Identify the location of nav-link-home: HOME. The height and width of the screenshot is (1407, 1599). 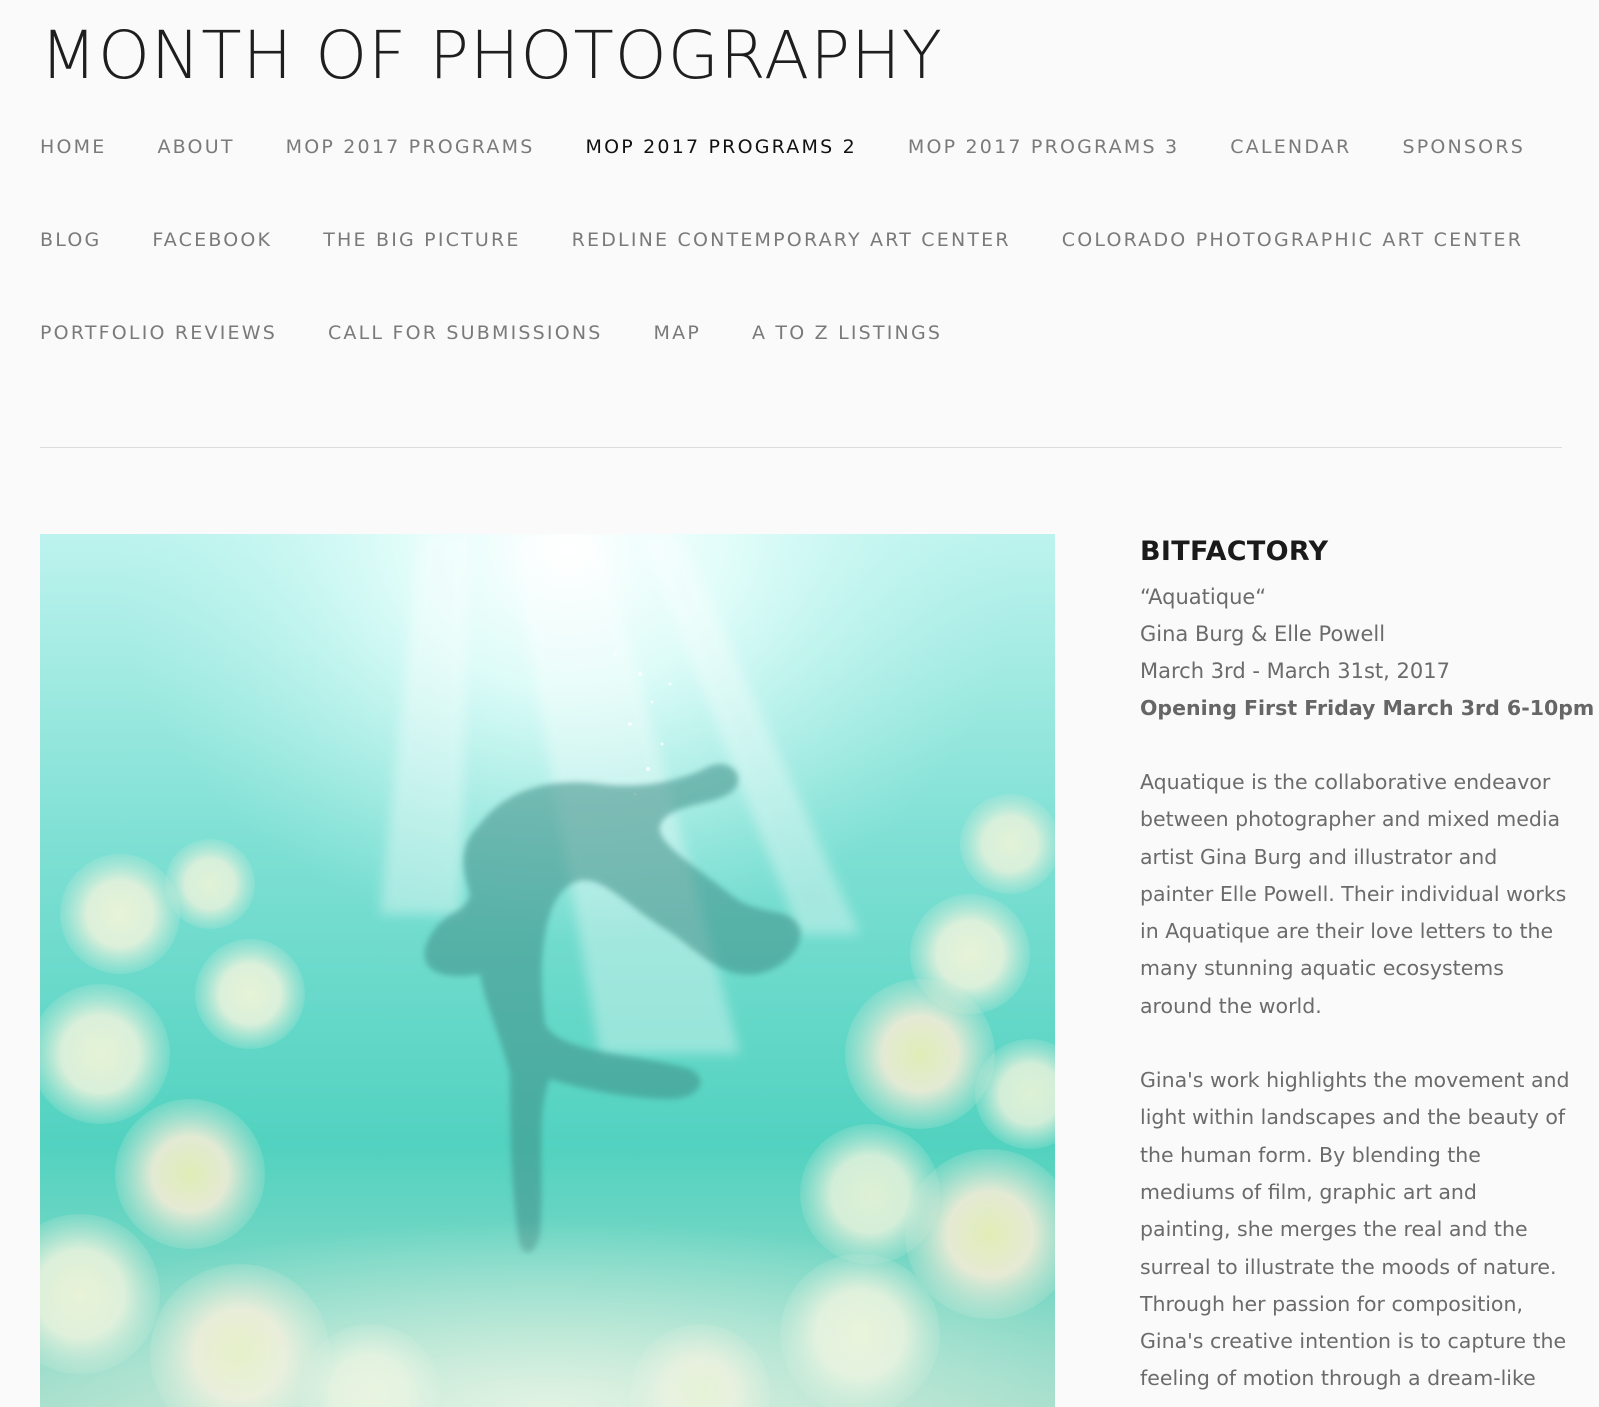
(73, 147).